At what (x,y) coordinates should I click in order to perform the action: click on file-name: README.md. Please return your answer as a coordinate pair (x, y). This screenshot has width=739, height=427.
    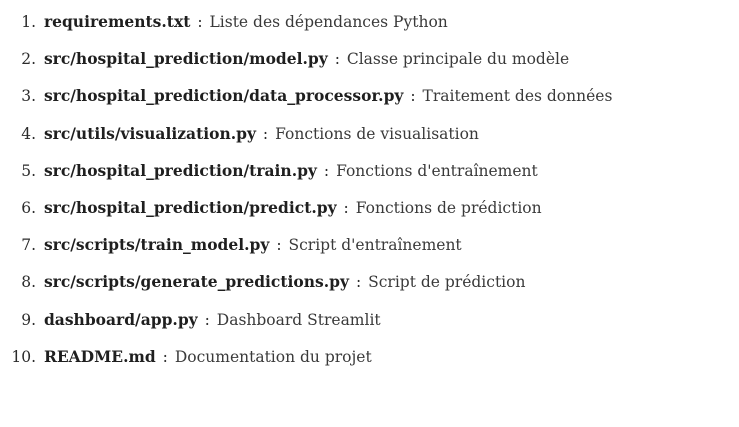
    Looking at the image, I should click on (99, 356).